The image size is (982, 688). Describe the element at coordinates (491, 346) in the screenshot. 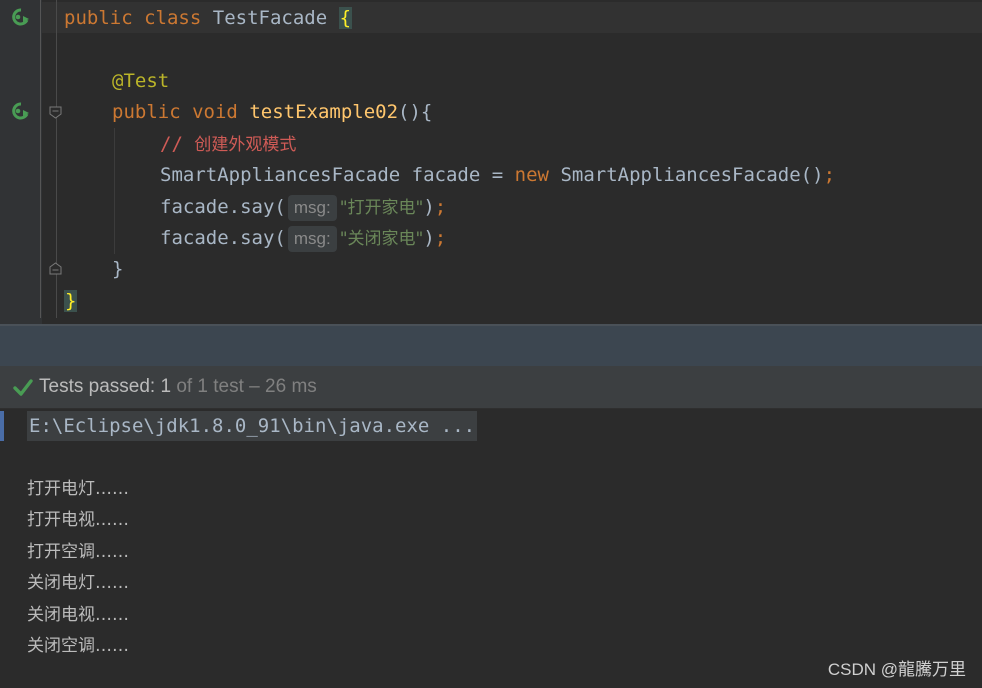

I see `panel-divider` at that location.